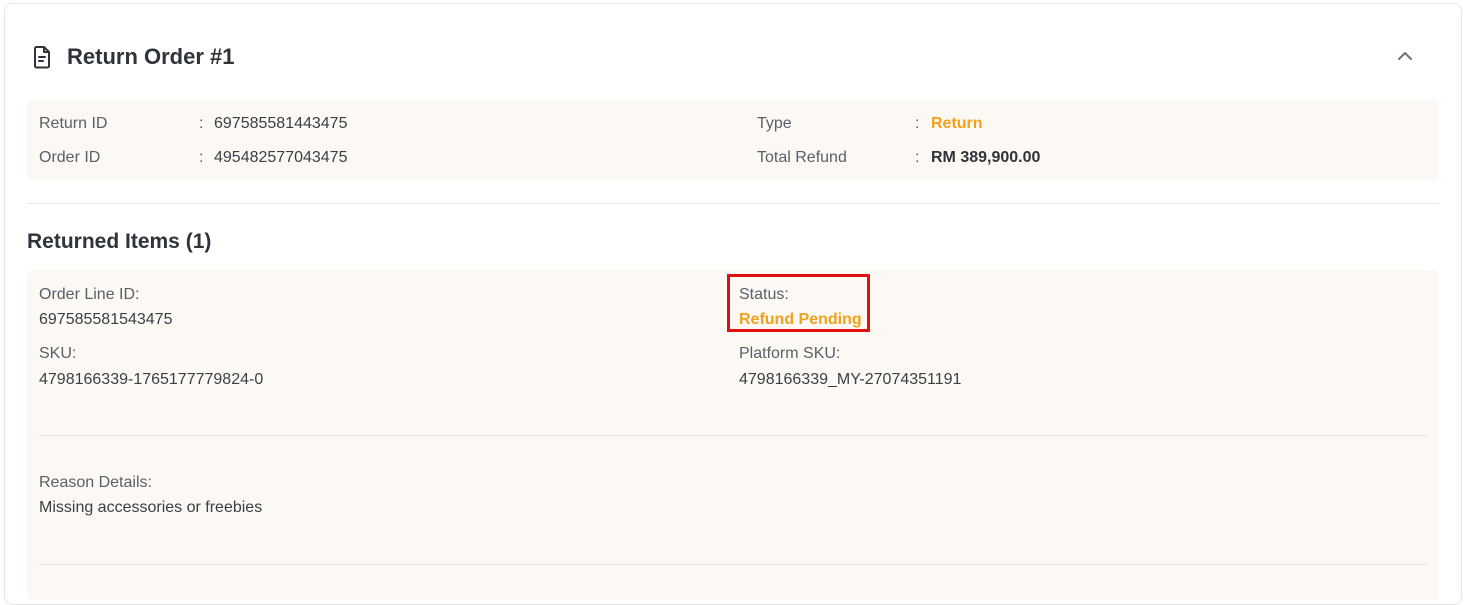 The image size is (1468, 605). I want to click on page-title: Return Order #1, so click(151, 56).